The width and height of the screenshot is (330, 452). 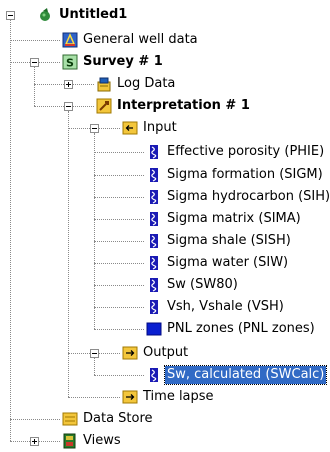 What do you see at coordinates (118, 419) in the screenshot?
I see `tree-item-label: Data Store` at bounding box center [118, 419].